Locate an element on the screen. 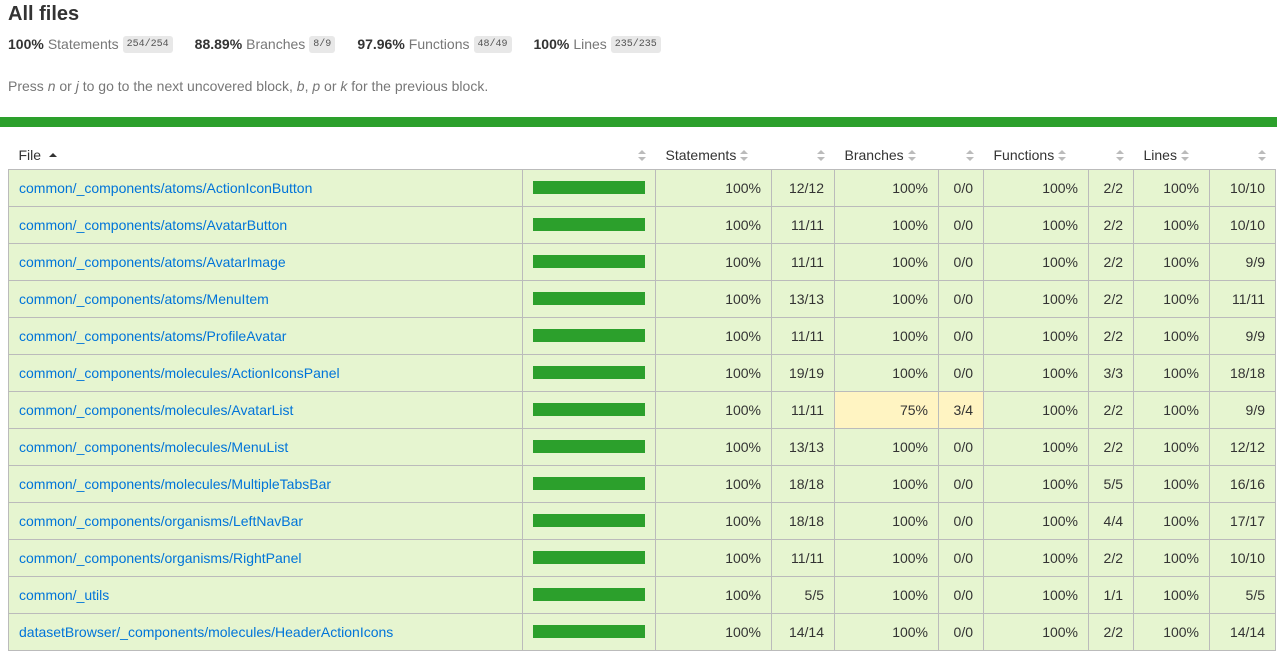  column-header-statements: Statements is located at coordinates (714, 155).